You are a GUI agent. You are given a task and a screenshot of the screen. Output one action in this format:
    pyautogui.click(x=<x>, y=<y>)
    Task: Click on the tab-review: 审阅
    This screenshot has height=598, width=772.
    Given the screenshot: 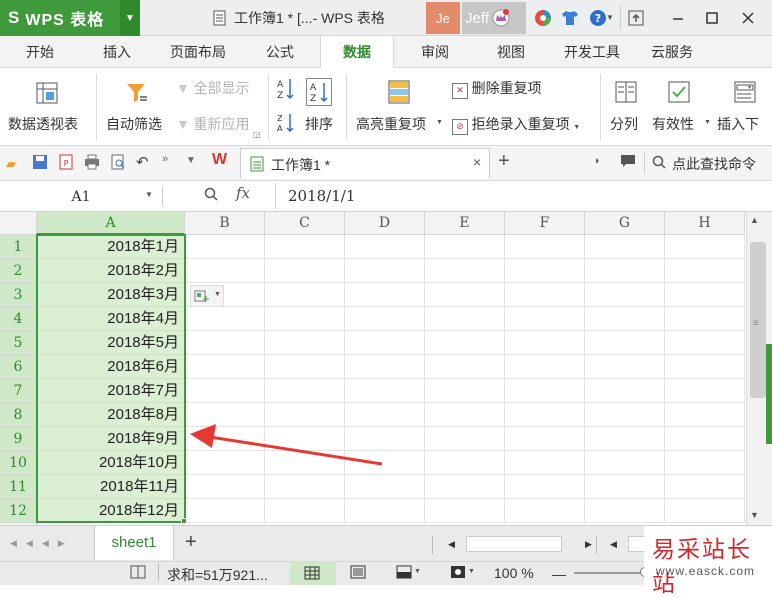 What is the action you would take?
    pyautogui.click(x=435, y=52)
    